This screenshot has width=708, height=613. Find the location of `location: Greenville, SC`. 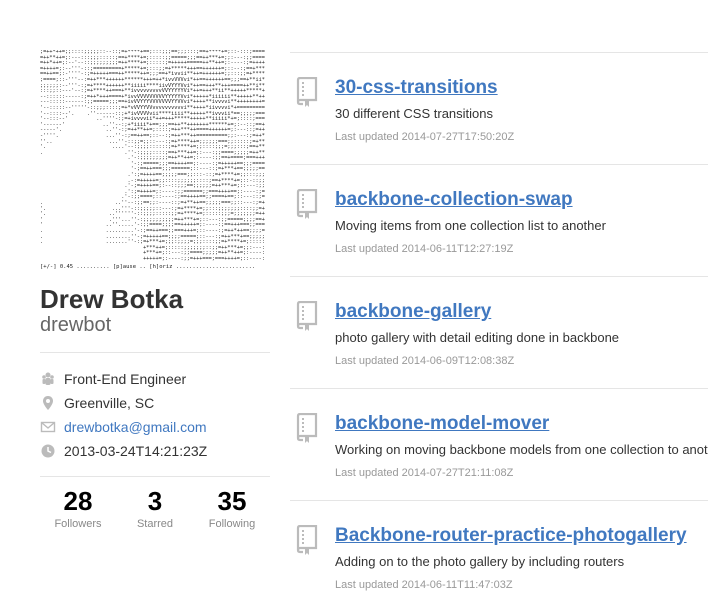

location: Greenville, SC is located at coordinates (109, 403).